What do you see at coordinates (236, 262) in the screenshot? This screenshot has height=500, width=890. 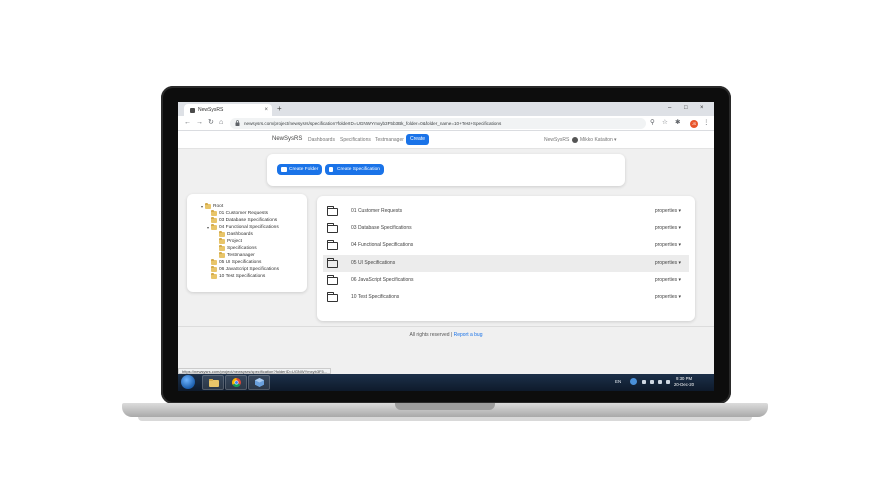 I see `tree-item: 05 UI Specifications` at bounding box center [236, 262].